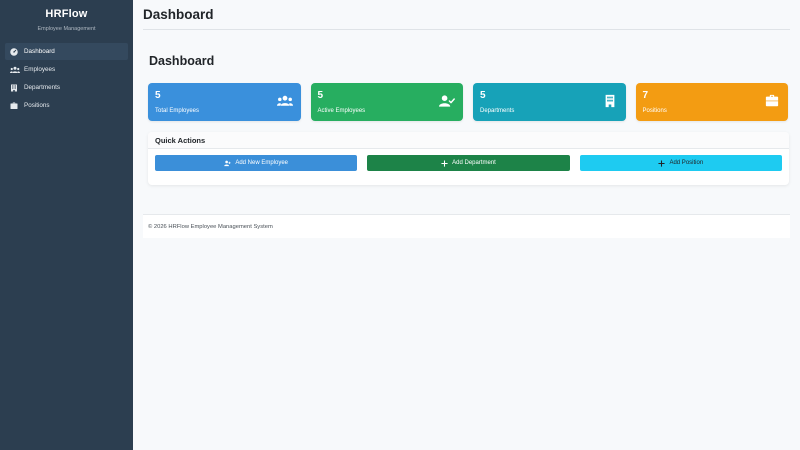 This screenshot has height=450, width=800. Describe the element at coordinates (40, 69) in the screenshot. I see `sidebar-item-label: Employees` at that location.